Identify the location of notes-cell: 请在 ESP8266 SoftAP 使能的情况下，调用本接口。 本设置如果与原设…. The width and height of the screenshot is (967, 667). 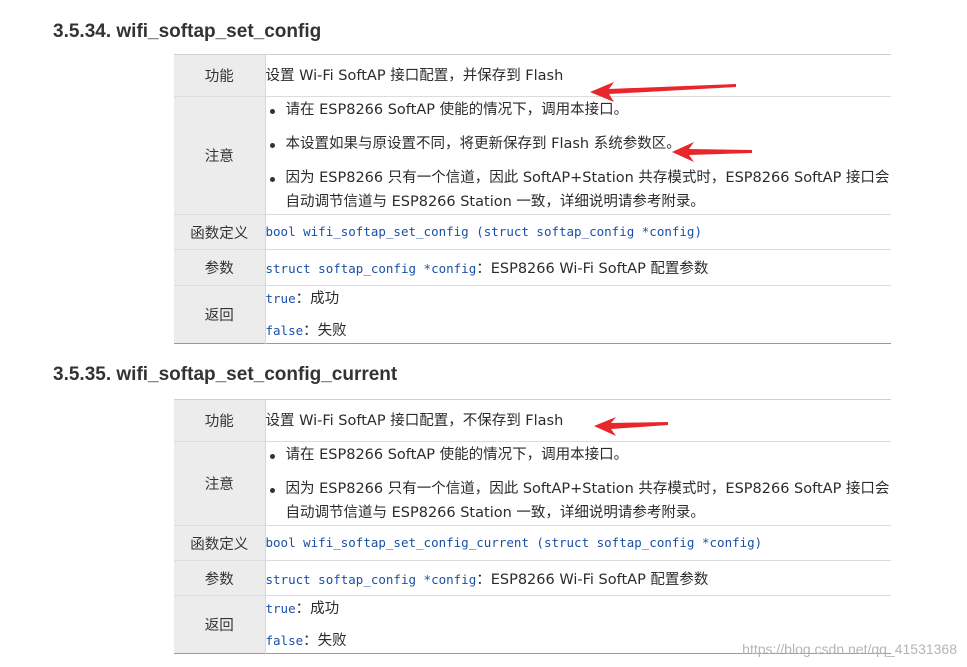
(578, 155).